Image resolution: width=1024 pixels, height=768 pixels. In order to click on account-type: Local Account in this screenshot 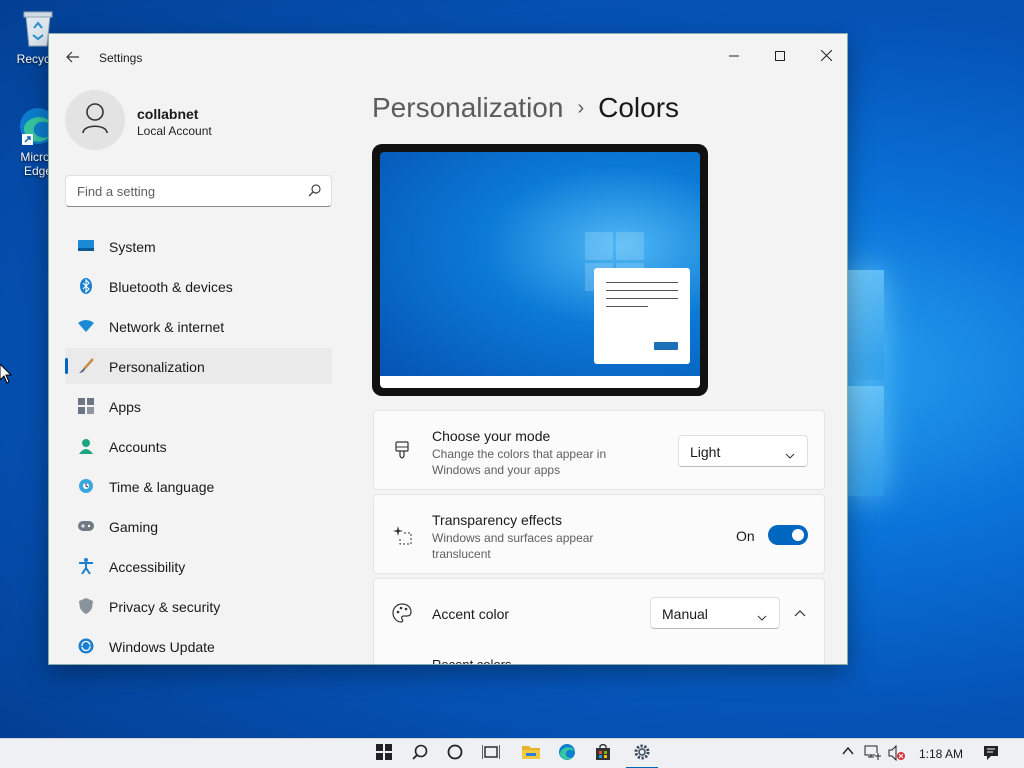, I will do `click(174, 131)`.